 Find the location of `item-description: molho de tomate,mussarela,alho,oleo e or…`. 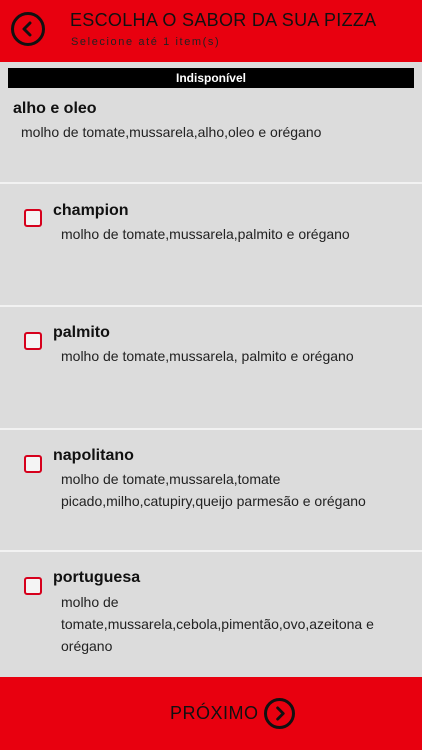

item-description: molho de tomate,mussarela,alho,oleo e or… is located at coordinates (171, 132).